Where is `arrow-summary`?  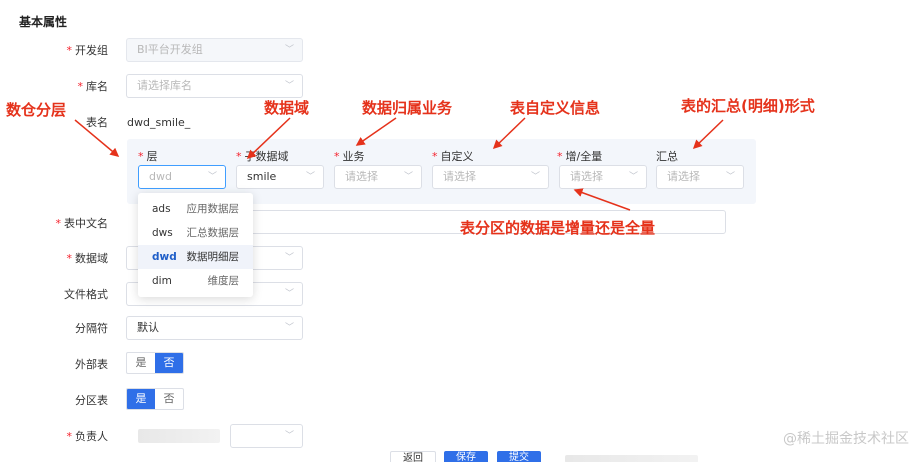 arrow-summary is located at coordinates (708, 134).